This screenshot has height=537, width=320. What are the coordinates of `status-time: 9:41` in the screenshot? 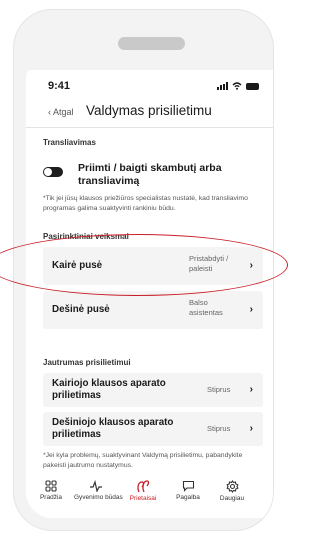 It's located at (59, 86).